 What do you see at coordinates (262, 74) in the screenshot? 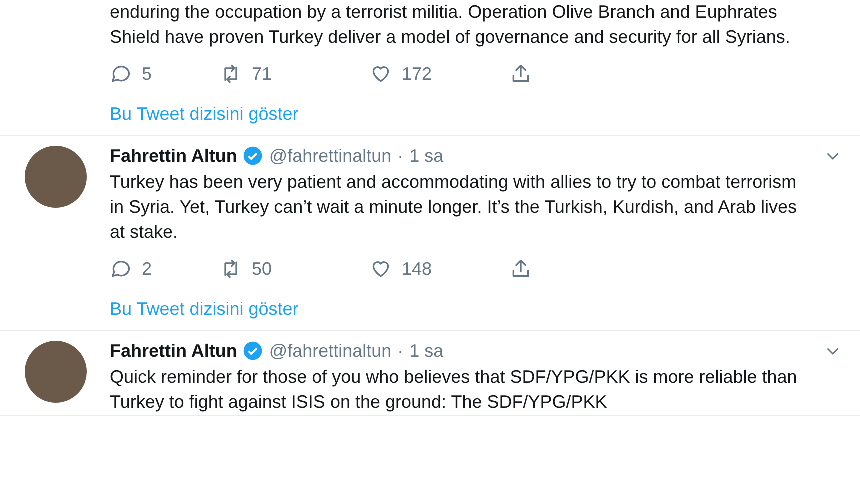
I see `retweet-count: 71` at bounding box center [262, 74].